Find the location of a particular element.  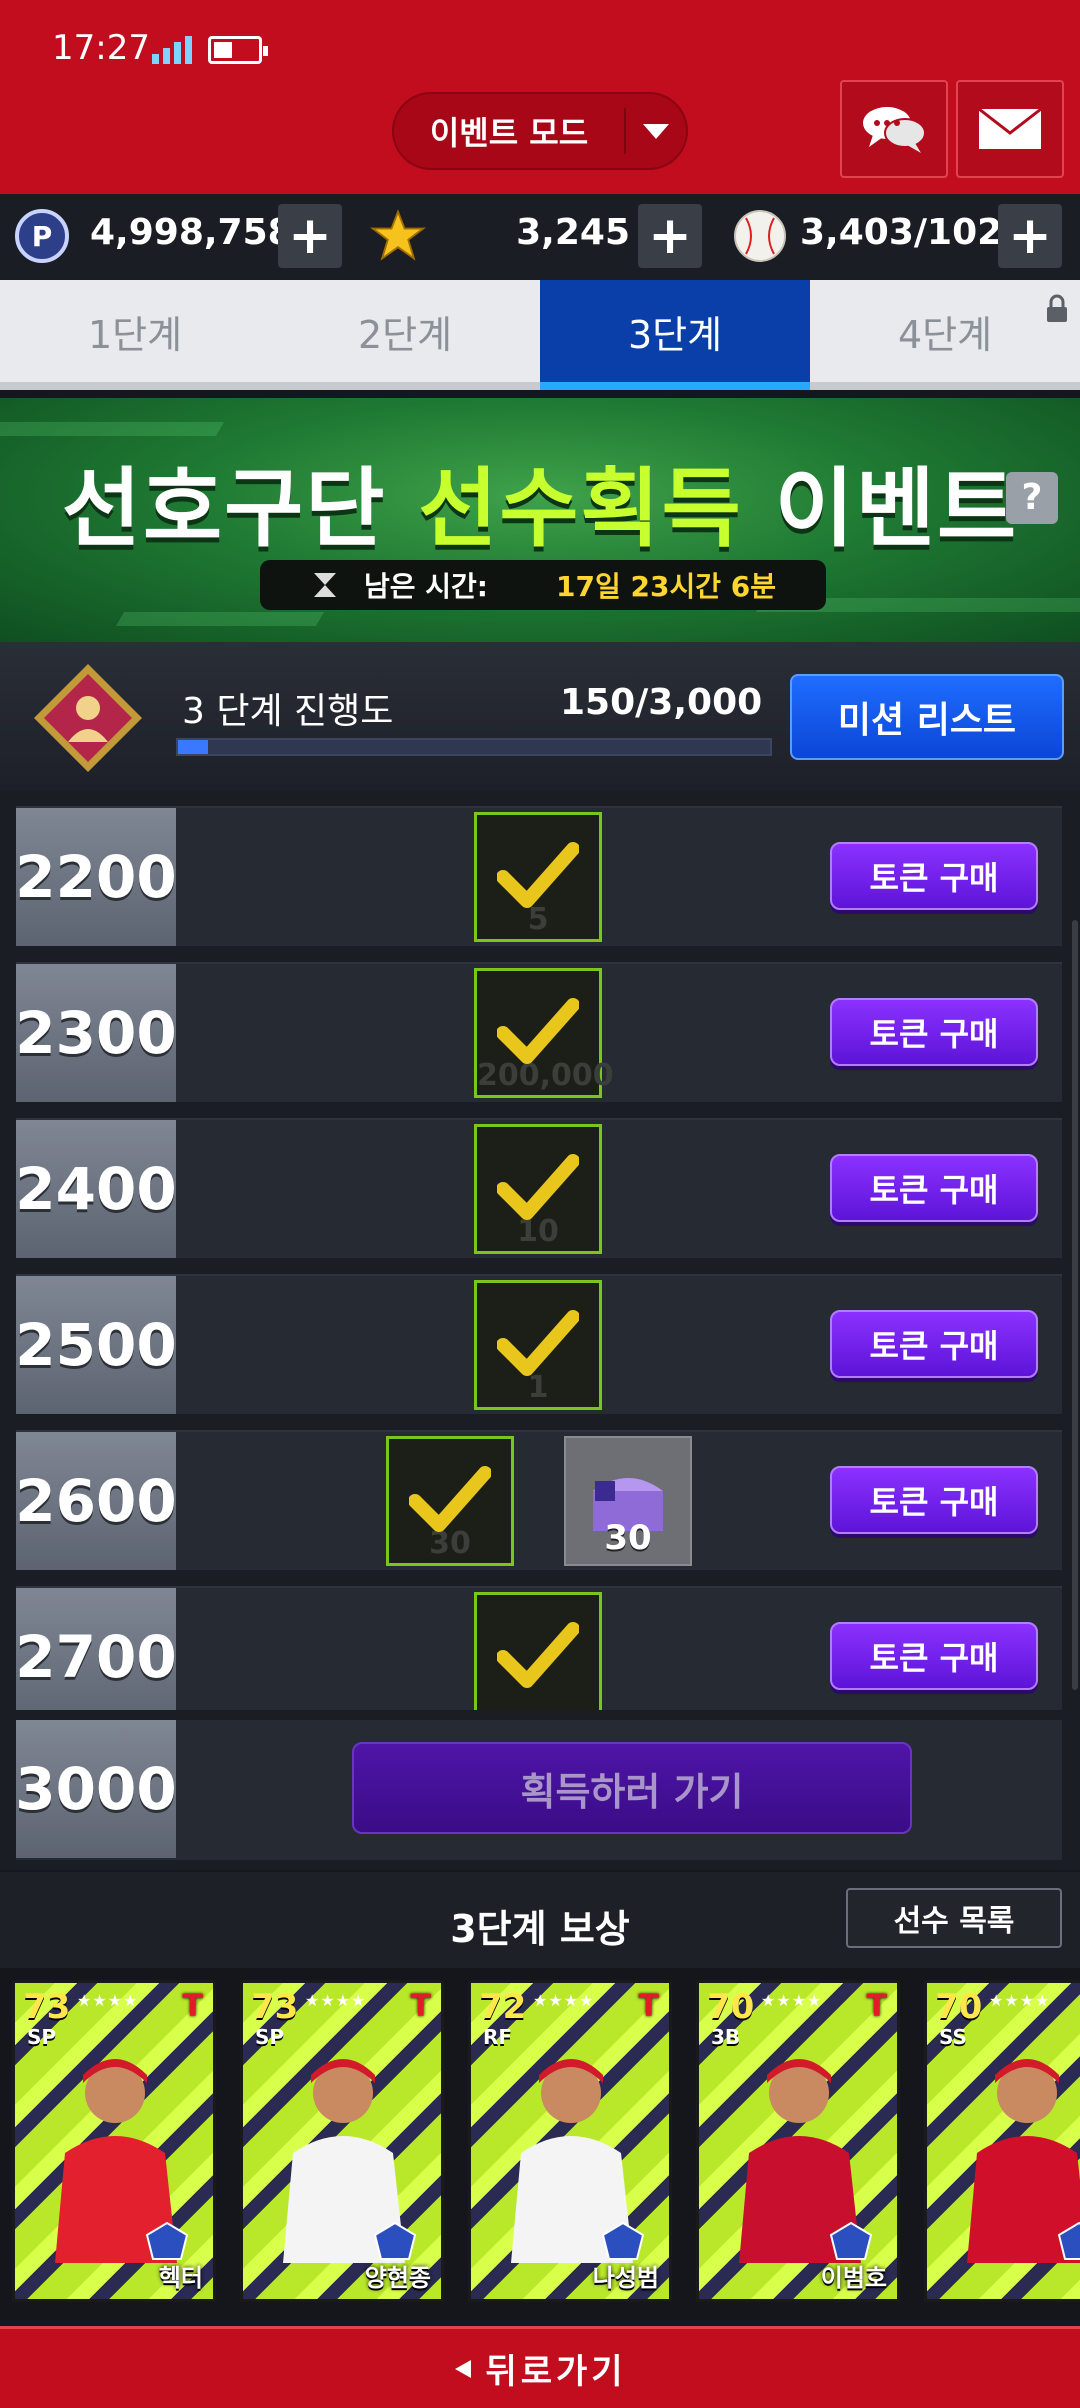

points-value: 4,998,758 is located at coordinates (191, 232).